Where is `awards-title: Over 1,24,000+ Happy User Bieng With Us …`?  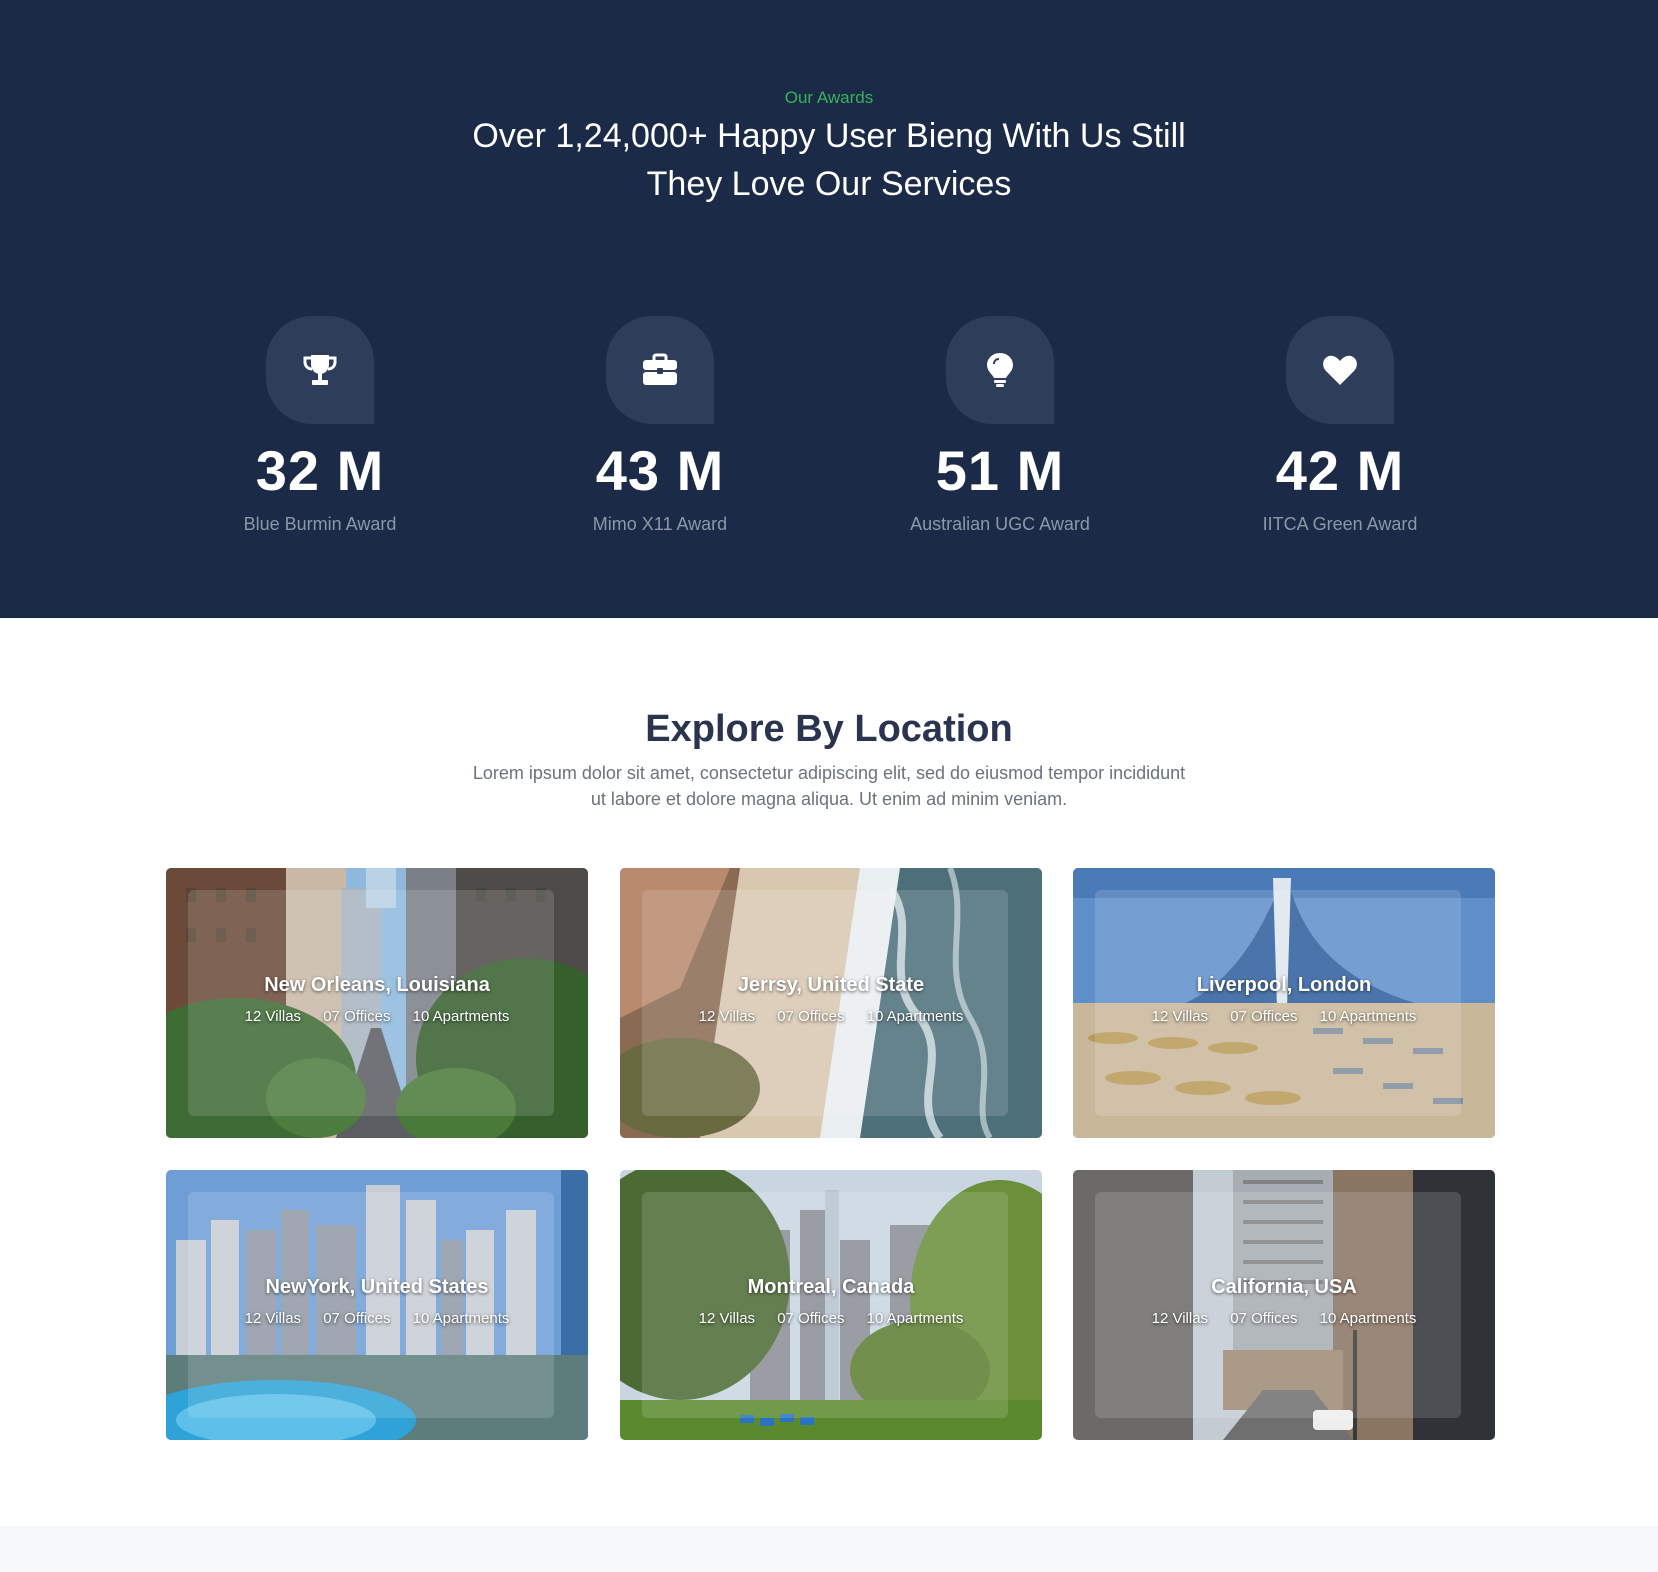 awards-title: Over 1,24,000+ Happy User Bieng With Us … is located at coordinates (829, 160).